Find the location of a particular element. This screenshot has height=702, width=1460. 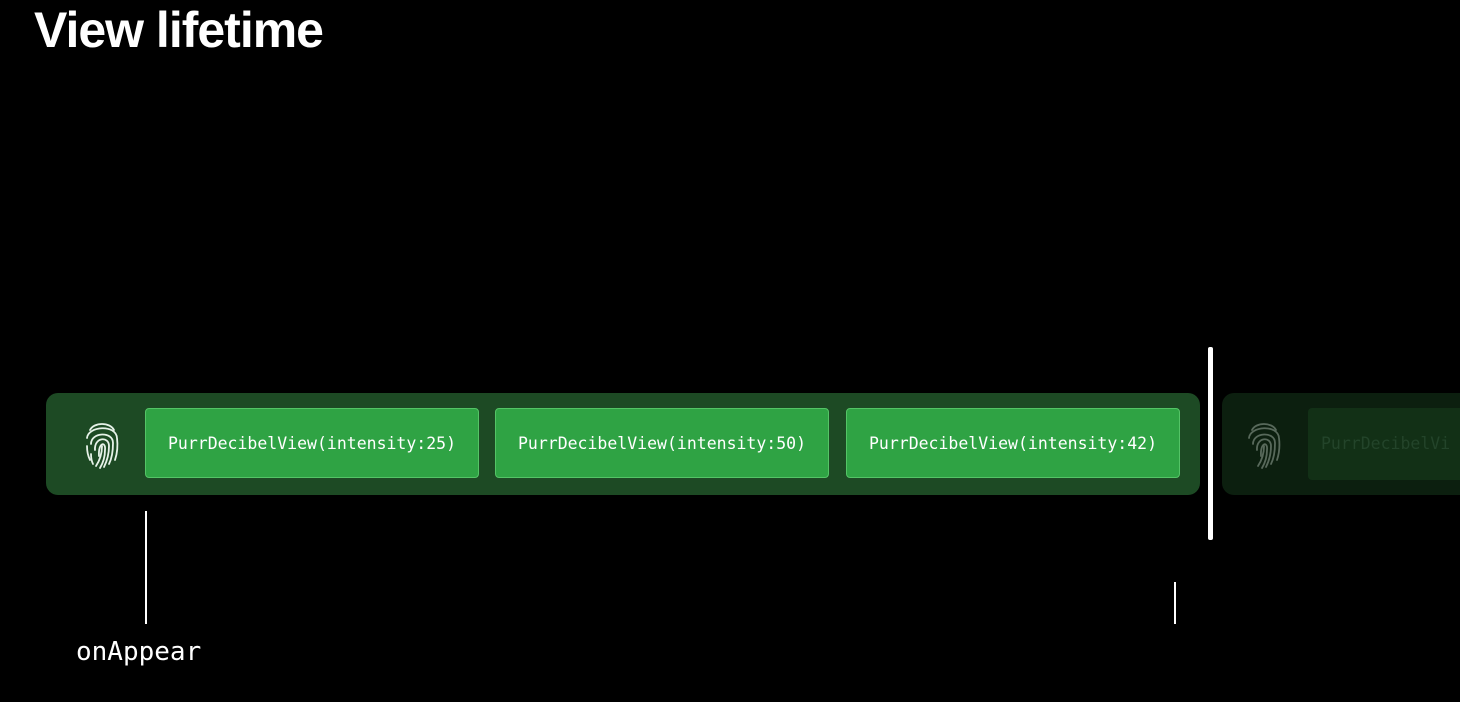

view-value-box: PurrDecibelView(intensity:25) is located at coordinates (312, 443).